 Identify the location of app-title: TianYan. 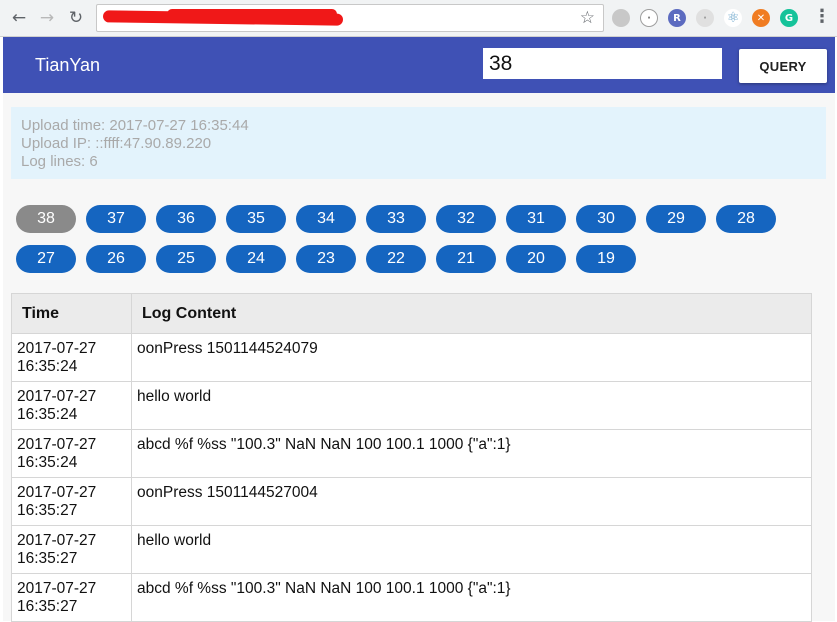
(68, 65).